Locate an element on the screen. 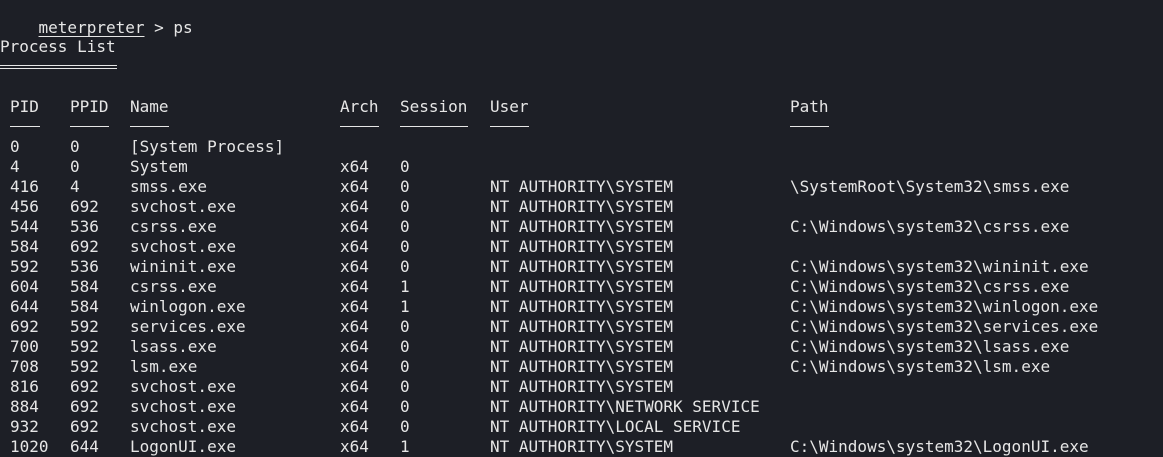  cell-pid: 708 is located at coordinates (24, 366).